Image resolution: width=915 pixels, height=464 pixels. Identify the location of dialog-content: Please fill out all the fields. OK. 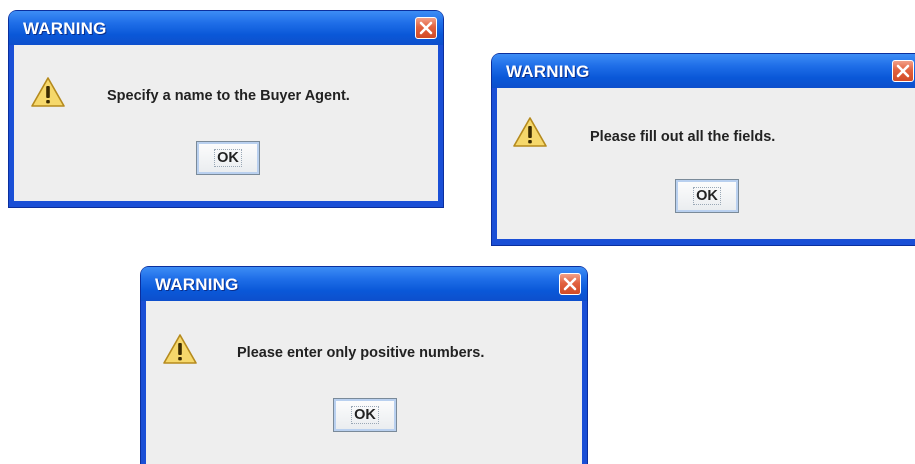
(706, 163).